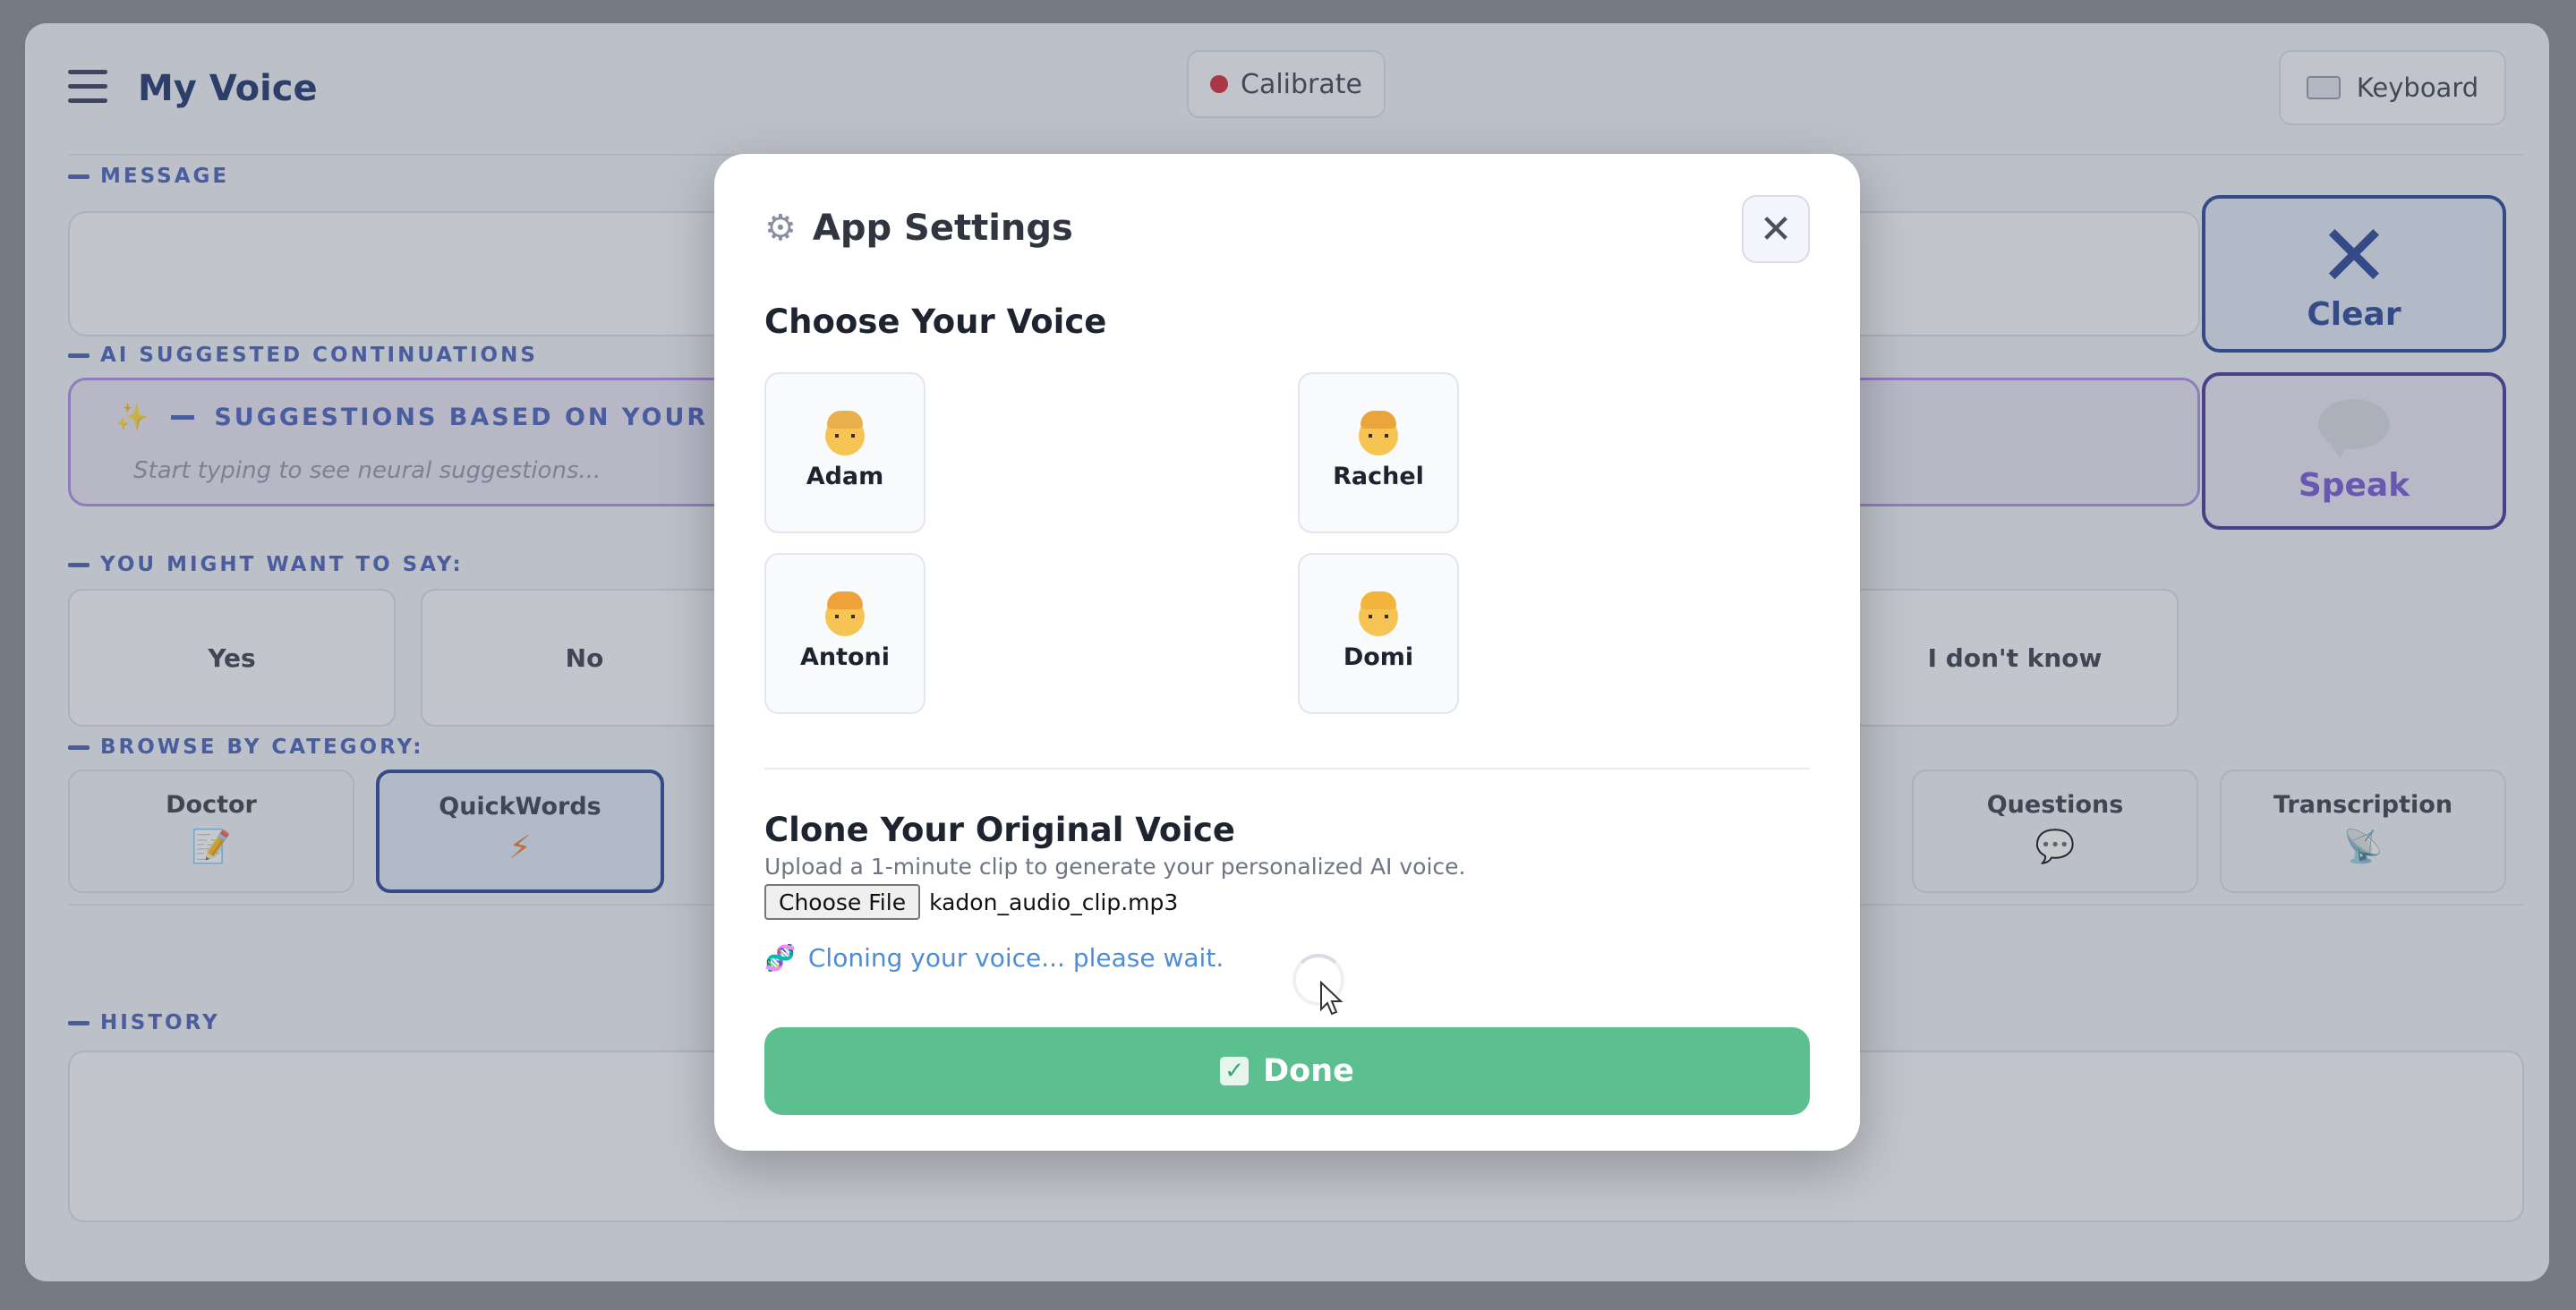  Describe the element at coordinates (1054, 902) in the screenshot. I see `selected-file-name: kadon_audio_clip.mp3` at that location.